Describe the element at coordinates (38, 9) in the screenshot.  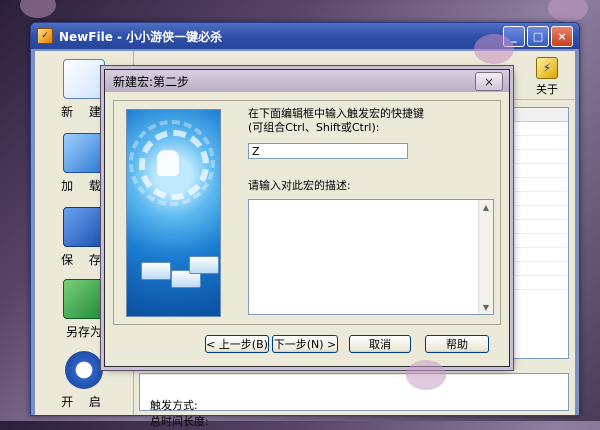
I see `desktop-rose-top-left` at that location.